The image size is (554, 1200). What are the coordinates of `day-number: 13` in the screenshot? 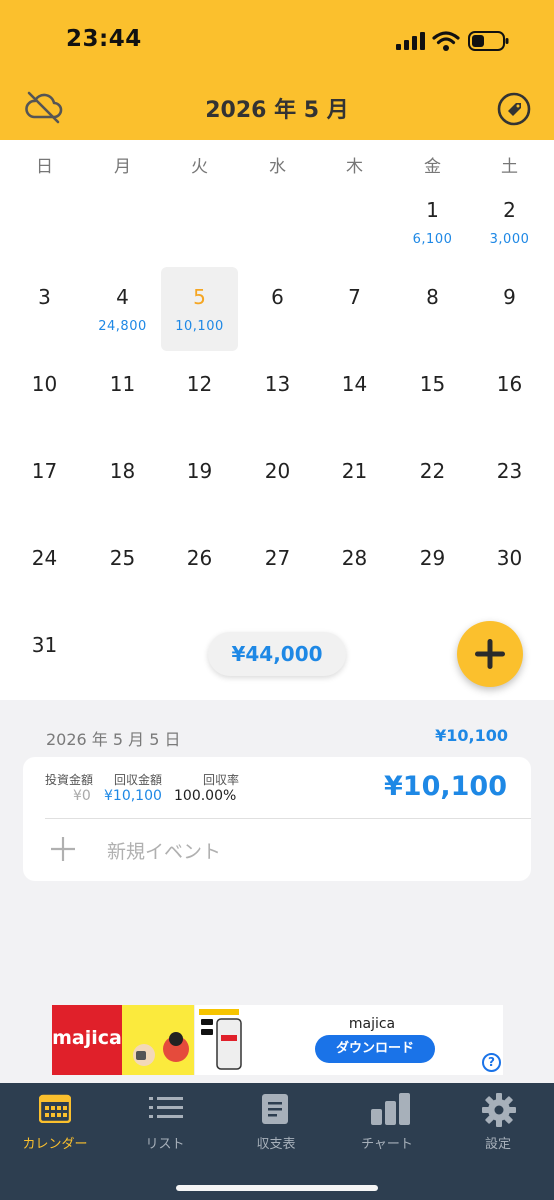 It's located at (277, 384).